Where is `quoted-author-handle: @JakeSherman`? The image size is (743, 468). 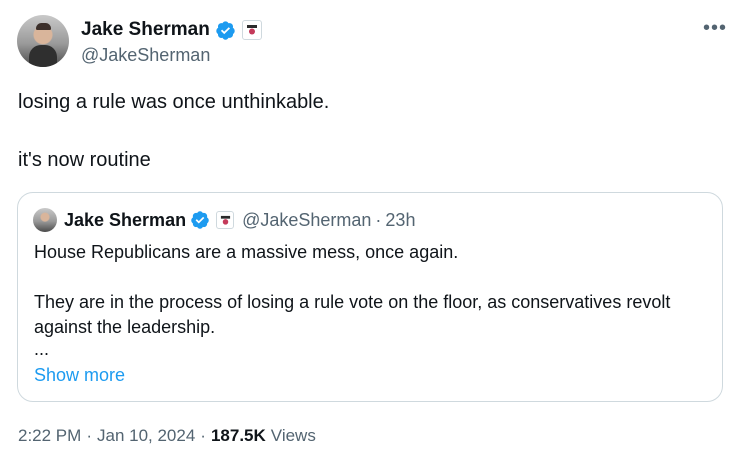
quoted-author-handle: @JakeSherman is located at coordinates (306, 220).